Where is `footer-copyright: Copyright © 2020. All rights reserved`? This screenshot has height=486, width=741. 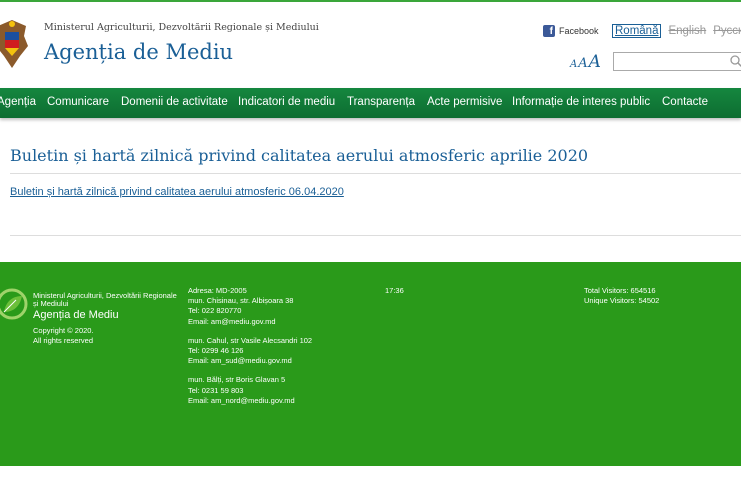 footer-copyright: Copyright © 2020. All rights reserved is located at coordinates (63, 336).